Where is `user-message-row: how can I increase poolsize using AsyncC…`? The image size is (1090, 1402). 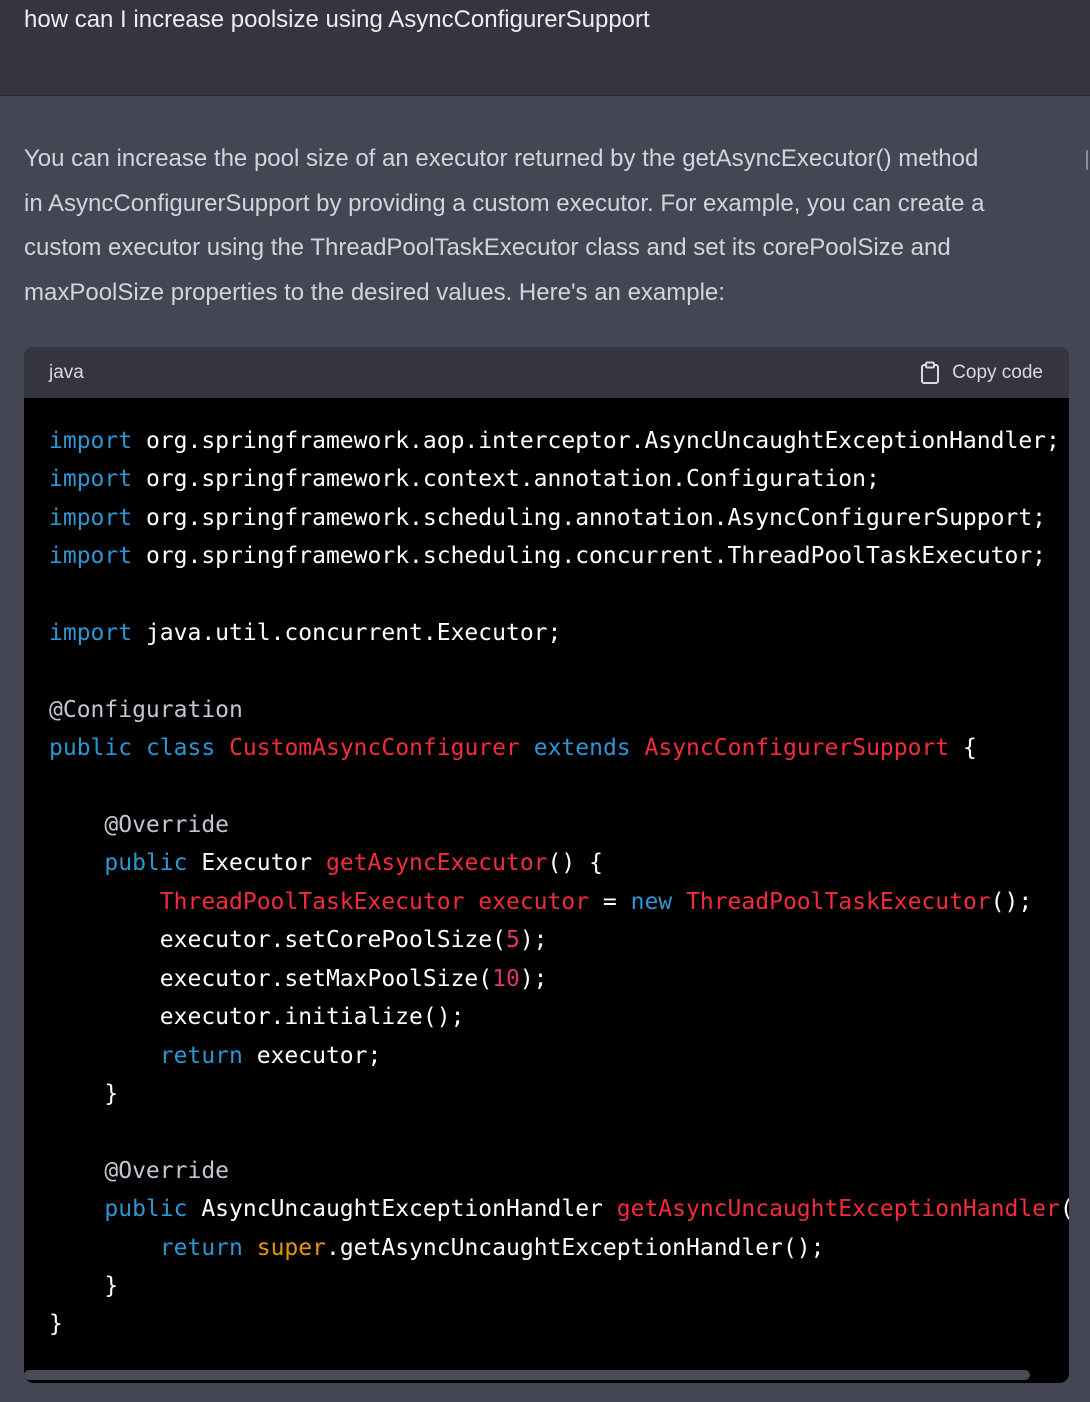 user-message-row: how can I increase poolsize using AsyncC… is located at coordinates (545, 48).